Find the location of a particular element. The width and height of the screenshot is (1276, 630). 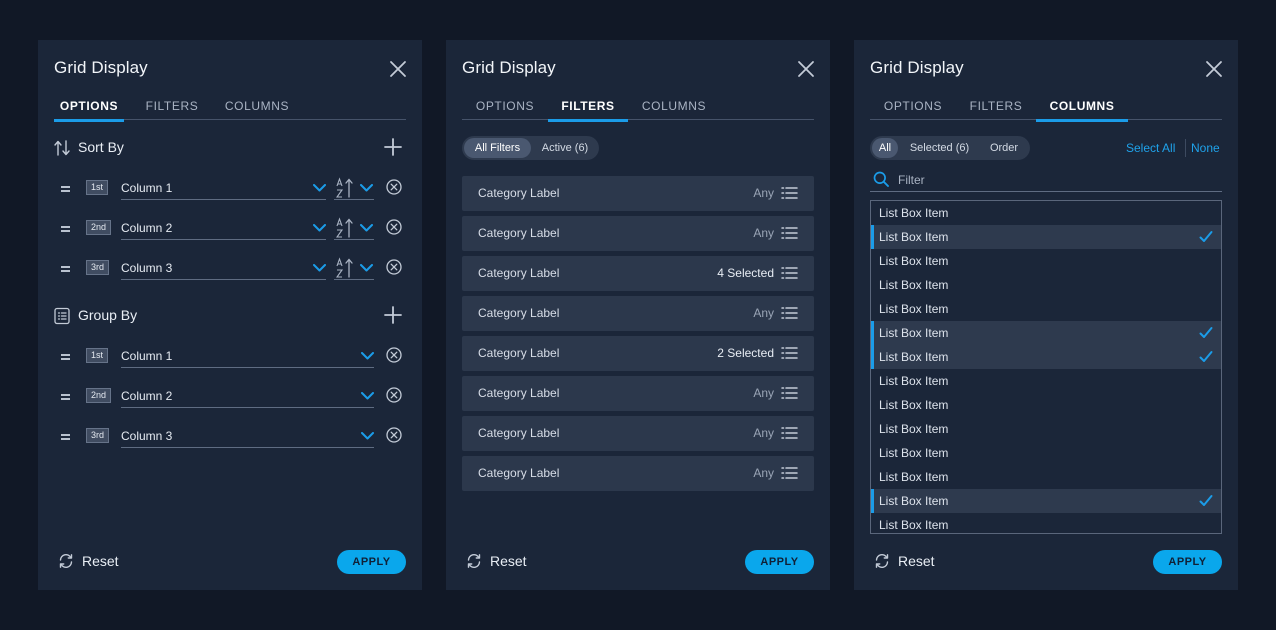

select-value: Column 3 is located at coordinates (147, 268).